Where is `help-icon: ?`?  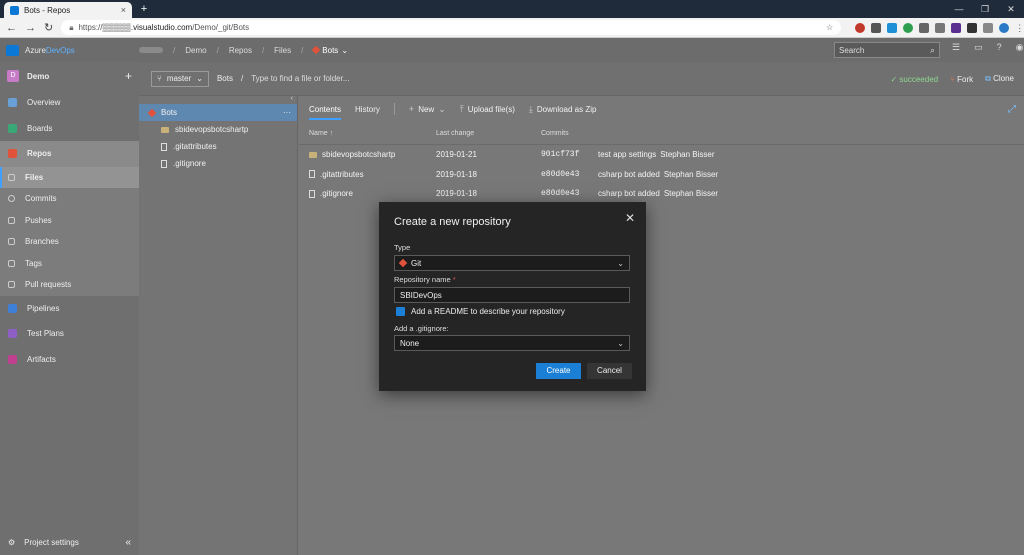 help-icon: ? is located at coordinates (999, 47).